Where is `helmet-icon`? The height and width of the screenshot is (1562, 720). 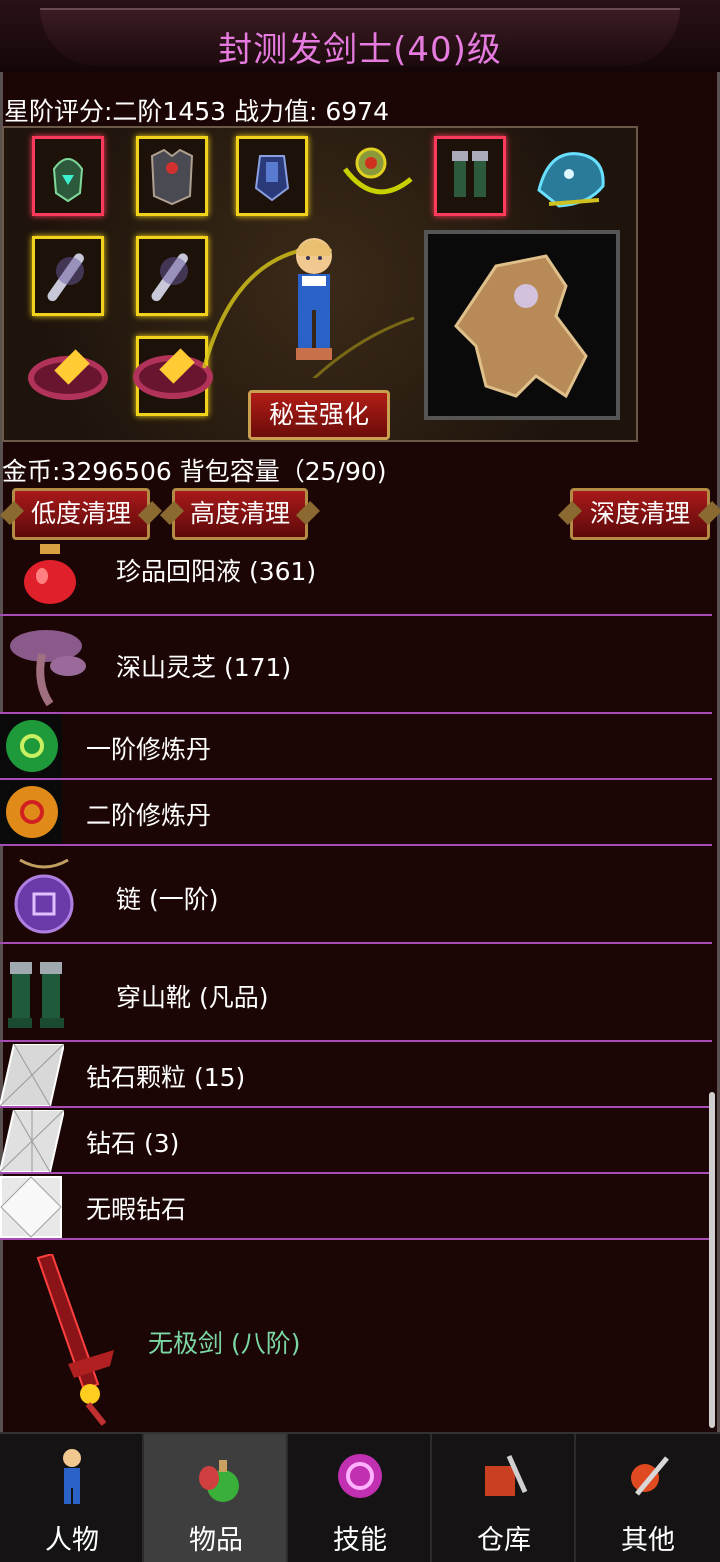
helmet-icon is located at coordinates (68, 180).